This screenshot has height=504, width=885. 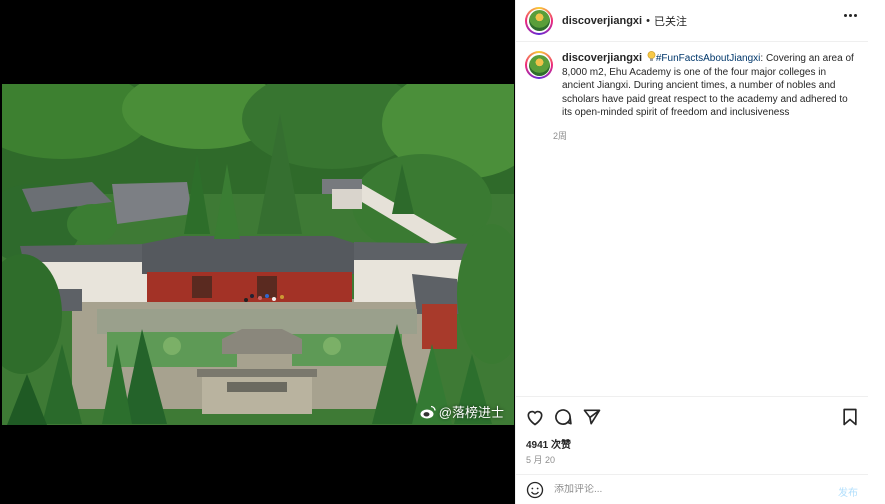 I want to click on comment-bar: 发布, so click(x=692, y=489).